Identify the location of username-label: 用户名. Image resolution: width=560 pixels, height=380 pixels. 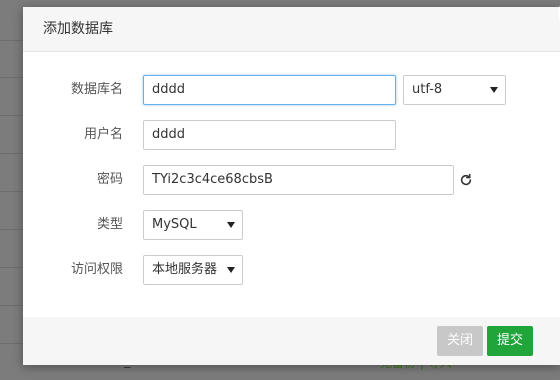
(103, 134).